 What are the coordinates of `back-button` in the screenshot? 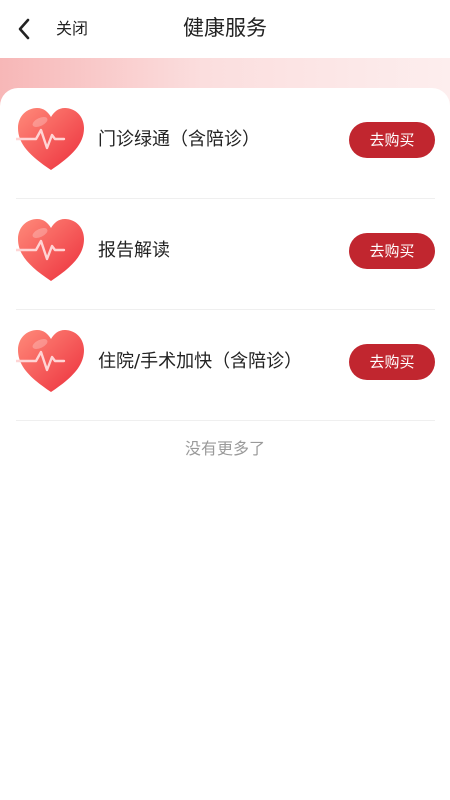 It's located at (24, 29).